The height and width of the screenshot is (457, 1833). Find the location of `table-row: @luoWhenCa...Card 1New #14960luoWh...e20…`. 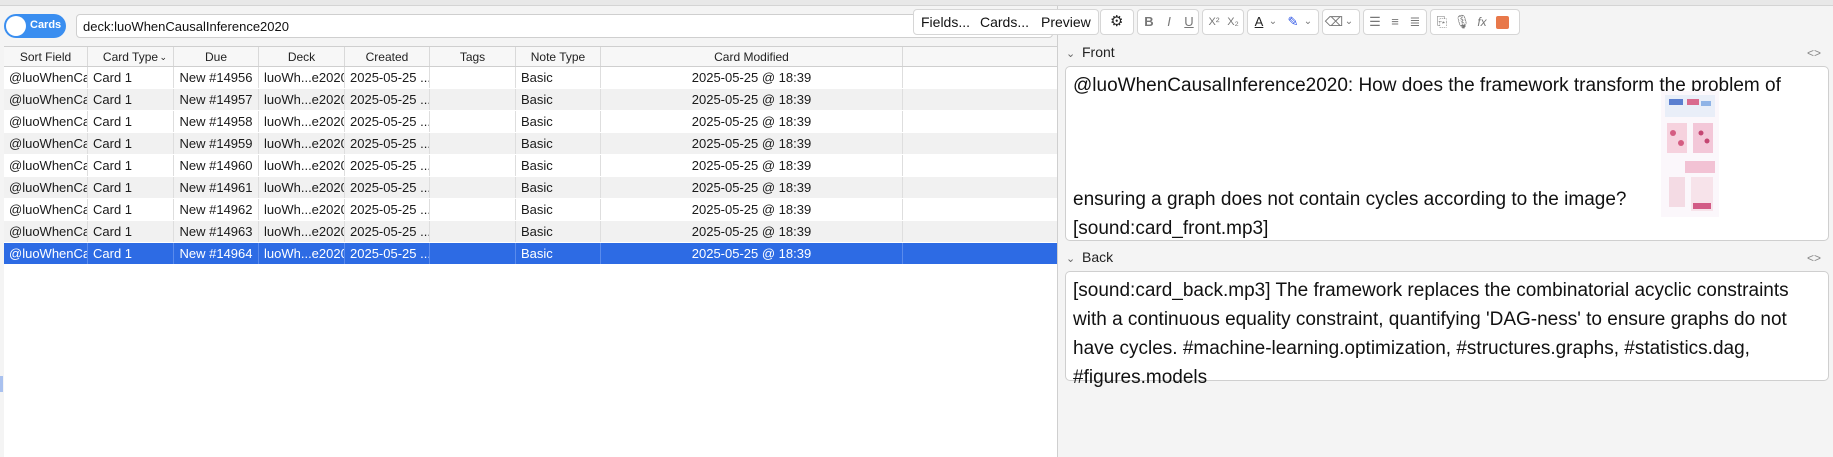

table-row: @luoWhenCa...Card 1New #14960luoWh...e20… is located at coordinates (530, 166).